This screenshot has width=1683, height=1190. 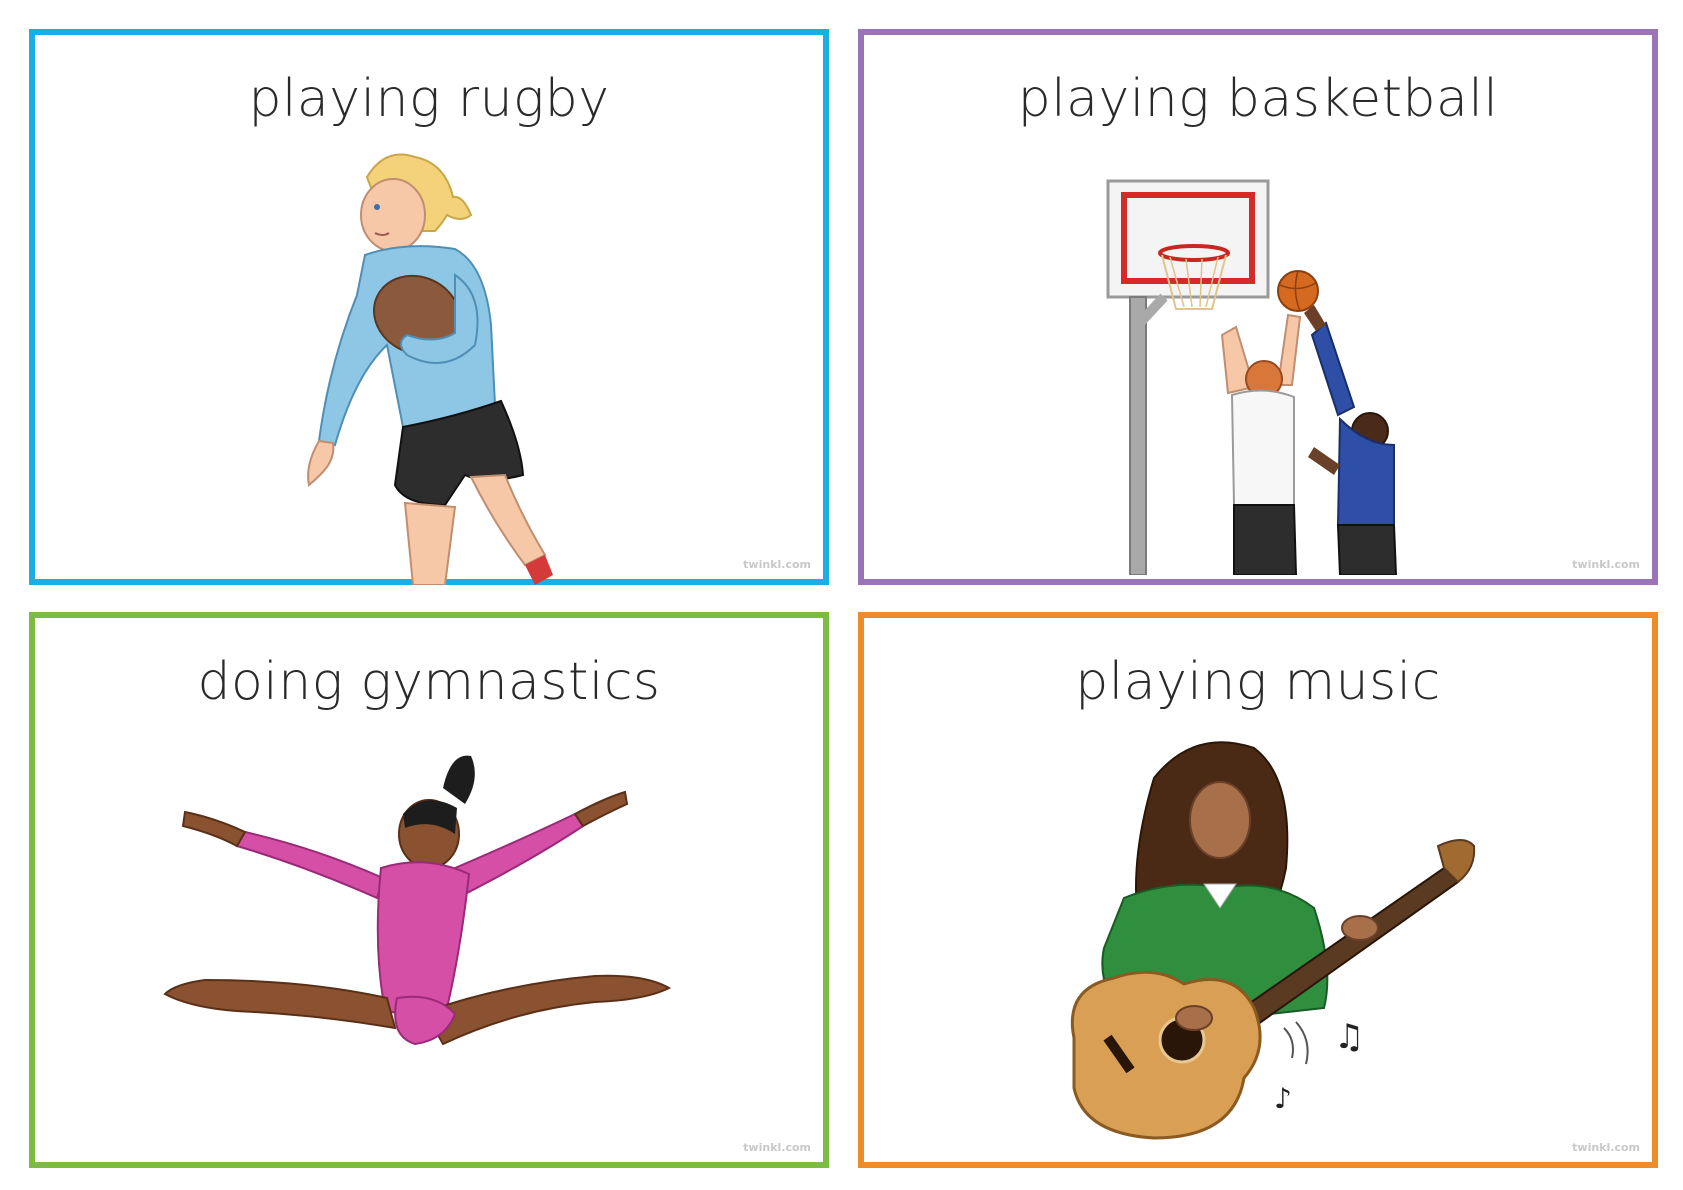 I want to click on card-title: playing music, so click(x=1258, y=682).